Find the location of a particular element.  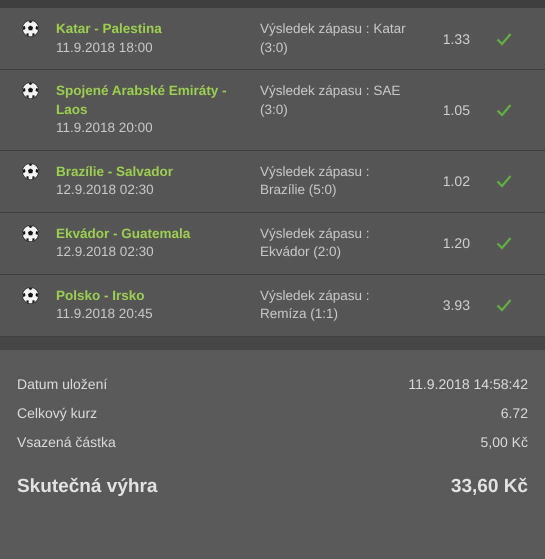

match-datetime: 11.9.2018 20:45 is located at coordinates (105, 314).